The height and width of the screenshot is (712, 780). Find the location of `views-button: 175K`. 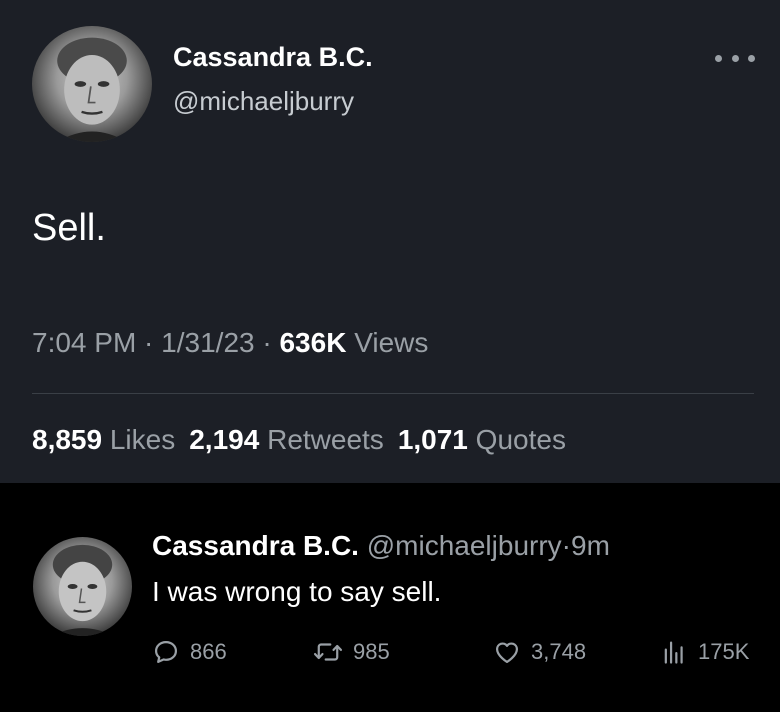

views-button: 175K is located at coordinates (704, 652).